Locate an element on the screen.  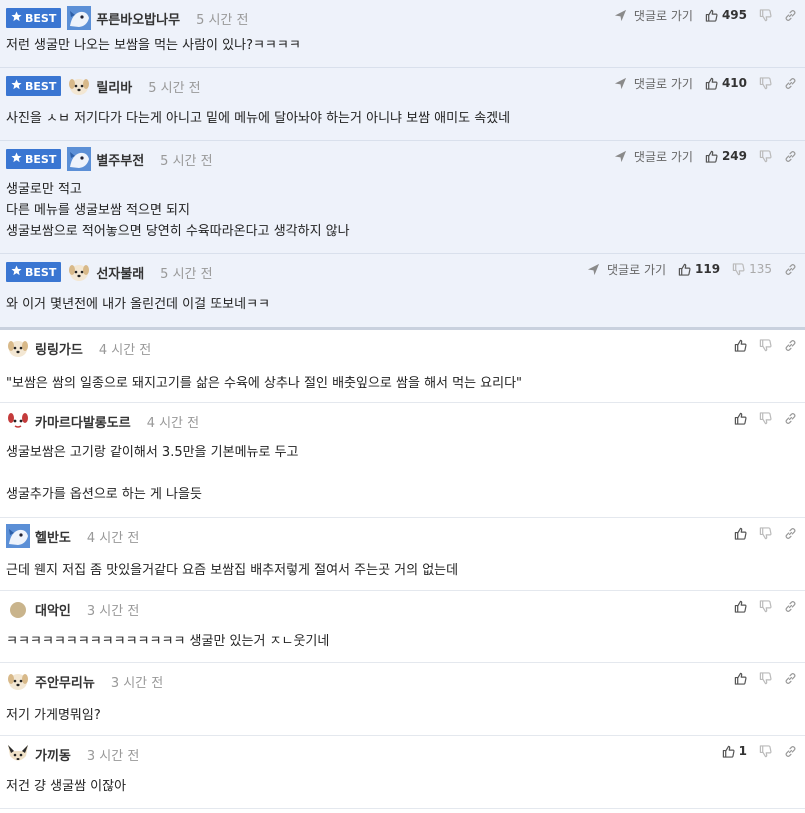
timestamp: 4 시간 전 is located at coordinates (173, 423).